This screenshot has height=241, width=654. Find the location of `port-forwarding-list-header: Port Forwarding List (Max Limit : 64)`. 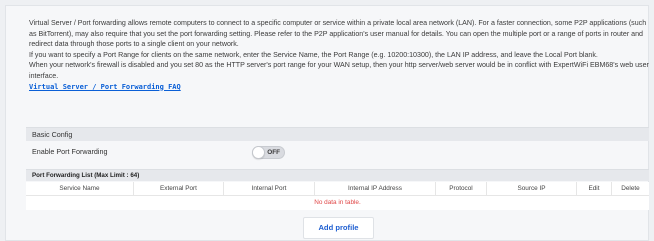

port-forwarding-list-header: Port Forwarding List (Max Limit : 64) is located at coordinates (337, 175).